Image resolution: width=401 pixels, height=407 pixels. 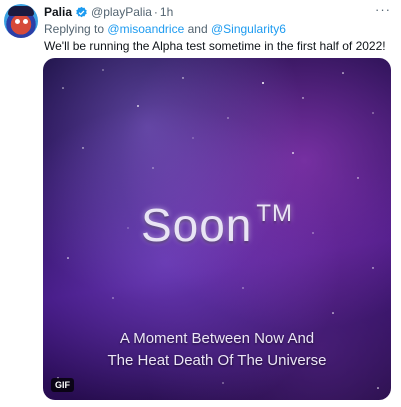 I want to click on timestamp: 1h, so click(x=166, y=12).